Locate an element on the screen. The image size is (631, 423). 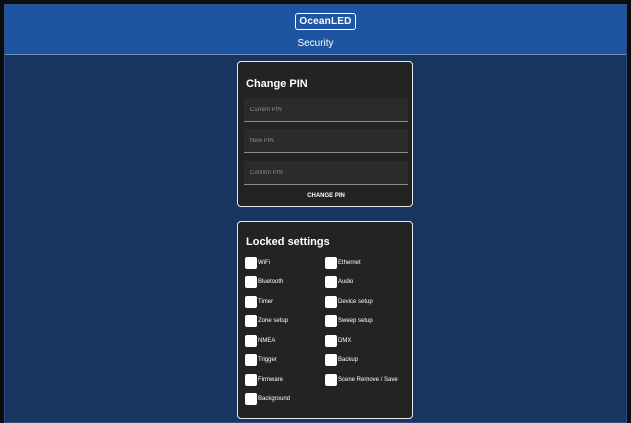
checkbox-wifi: WiFi is located at coordinates (257, 263).